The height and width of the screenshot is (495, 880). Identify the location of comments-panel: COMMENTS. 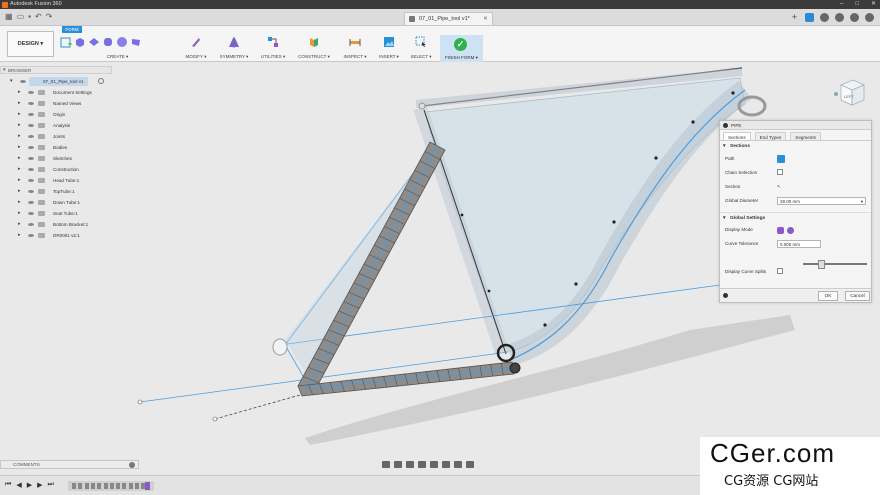
(69, 464).